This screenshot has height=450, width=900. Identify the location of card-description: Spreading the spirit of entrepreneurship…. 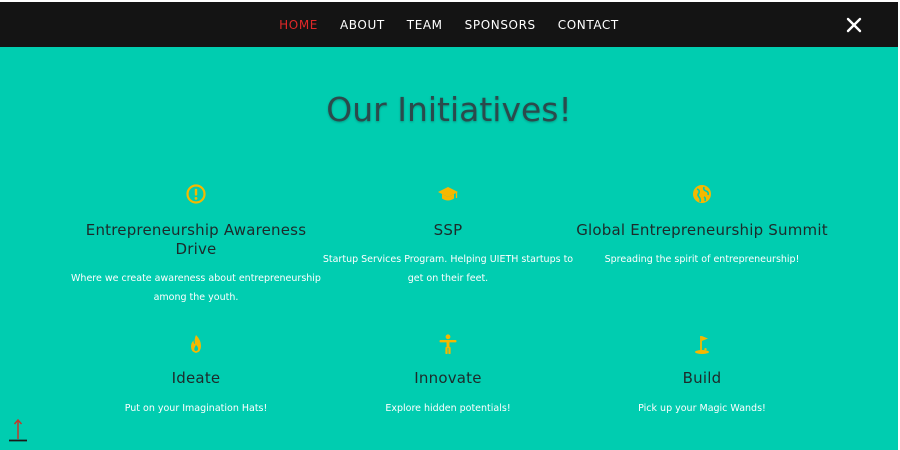
(702, 259).